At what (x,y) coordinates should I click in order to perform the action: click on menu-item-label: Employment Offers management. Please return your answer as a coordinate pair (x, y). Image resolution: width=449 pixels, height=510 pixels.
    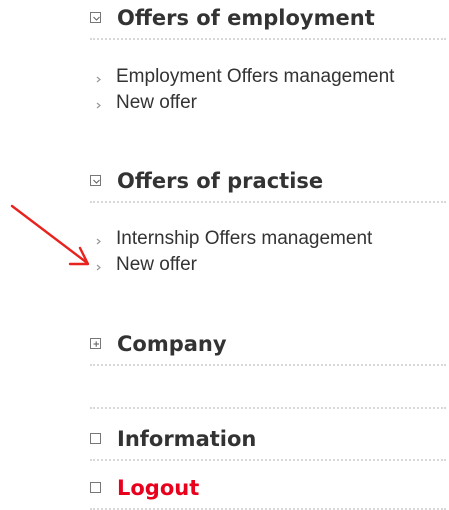
    Looking at the image, I should click on (255, 76).